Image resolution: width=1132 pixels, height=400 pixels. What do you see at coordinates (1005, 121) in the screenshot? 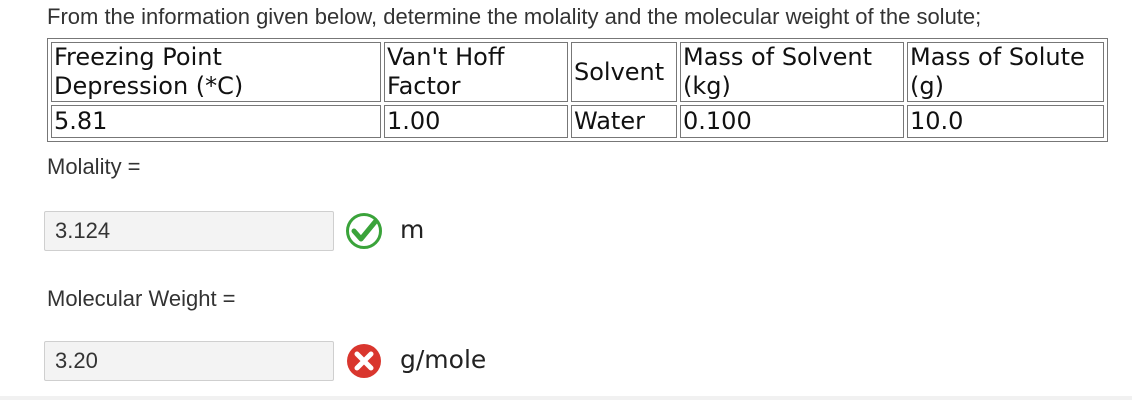
I see `cell-mass-of-solute: 10.0` at bounding box center [1005, 121].